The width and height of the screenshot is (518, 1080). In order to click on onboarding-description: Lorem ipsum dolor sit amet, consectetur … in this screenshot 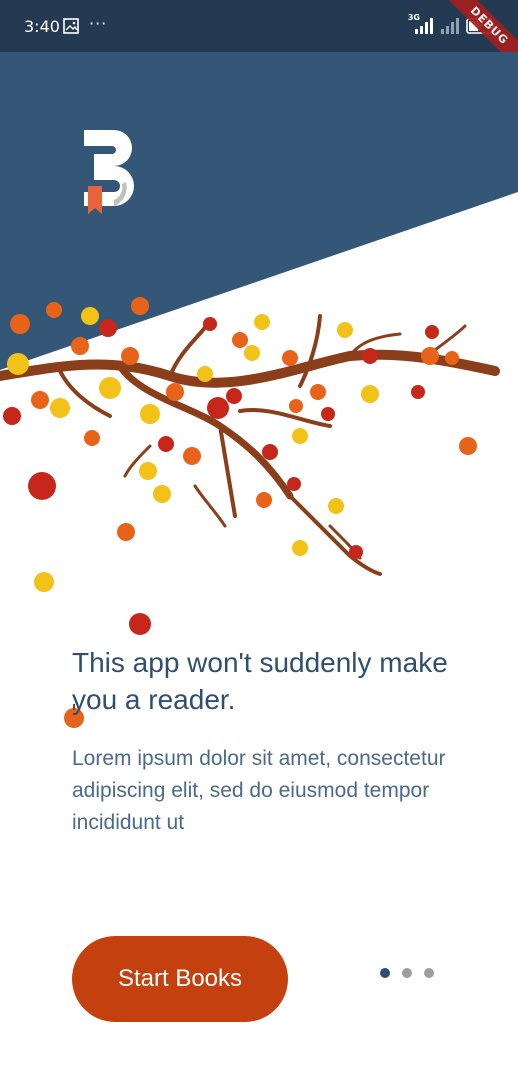, I will do `click(259, 790)`.